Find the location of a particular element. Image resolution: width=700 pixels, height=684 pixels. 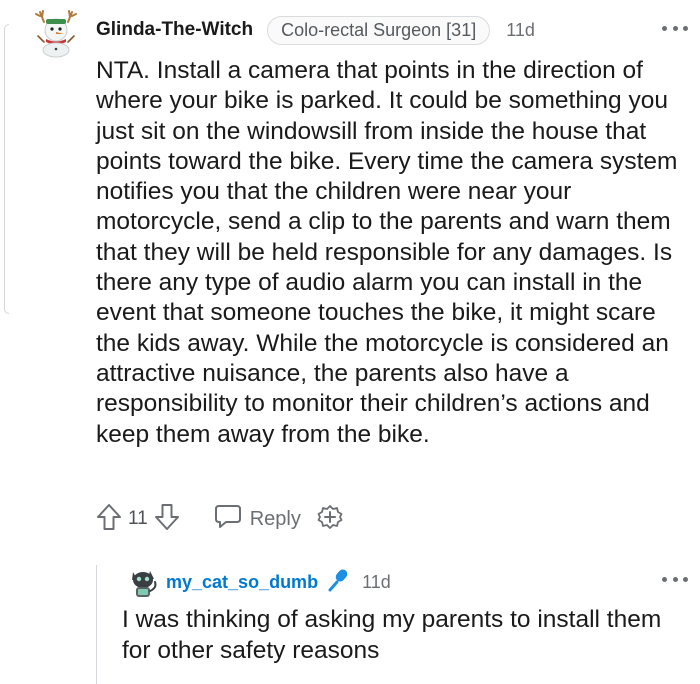

reply-header: my_cat_so_dumb 11d is located at coordinates (278, 582).